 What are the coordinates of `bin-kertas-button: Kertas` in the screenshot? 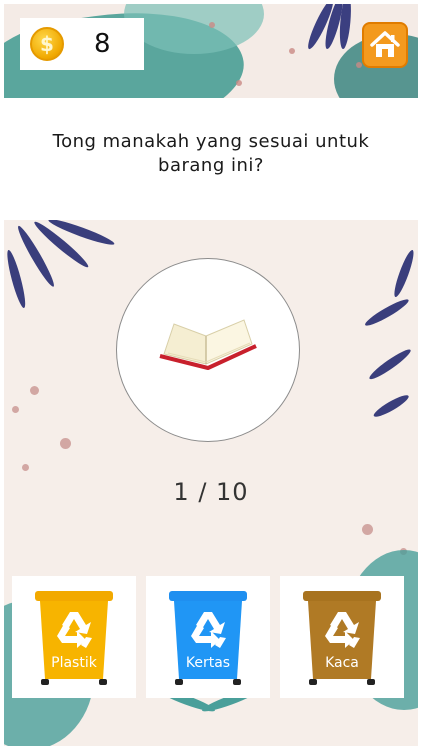 It's located at (208, 637).